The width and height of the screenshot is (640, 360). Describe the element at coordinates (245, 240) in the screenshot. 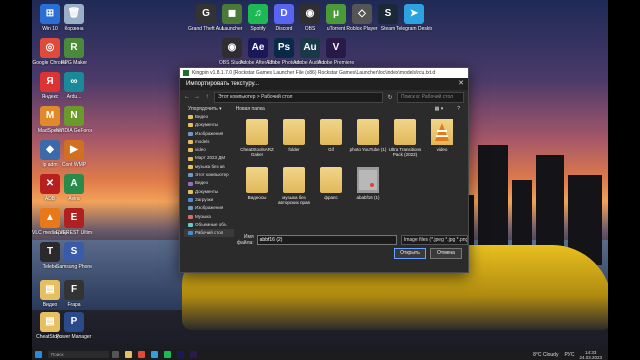

I see `filename-label: Имя файла:` at that location.